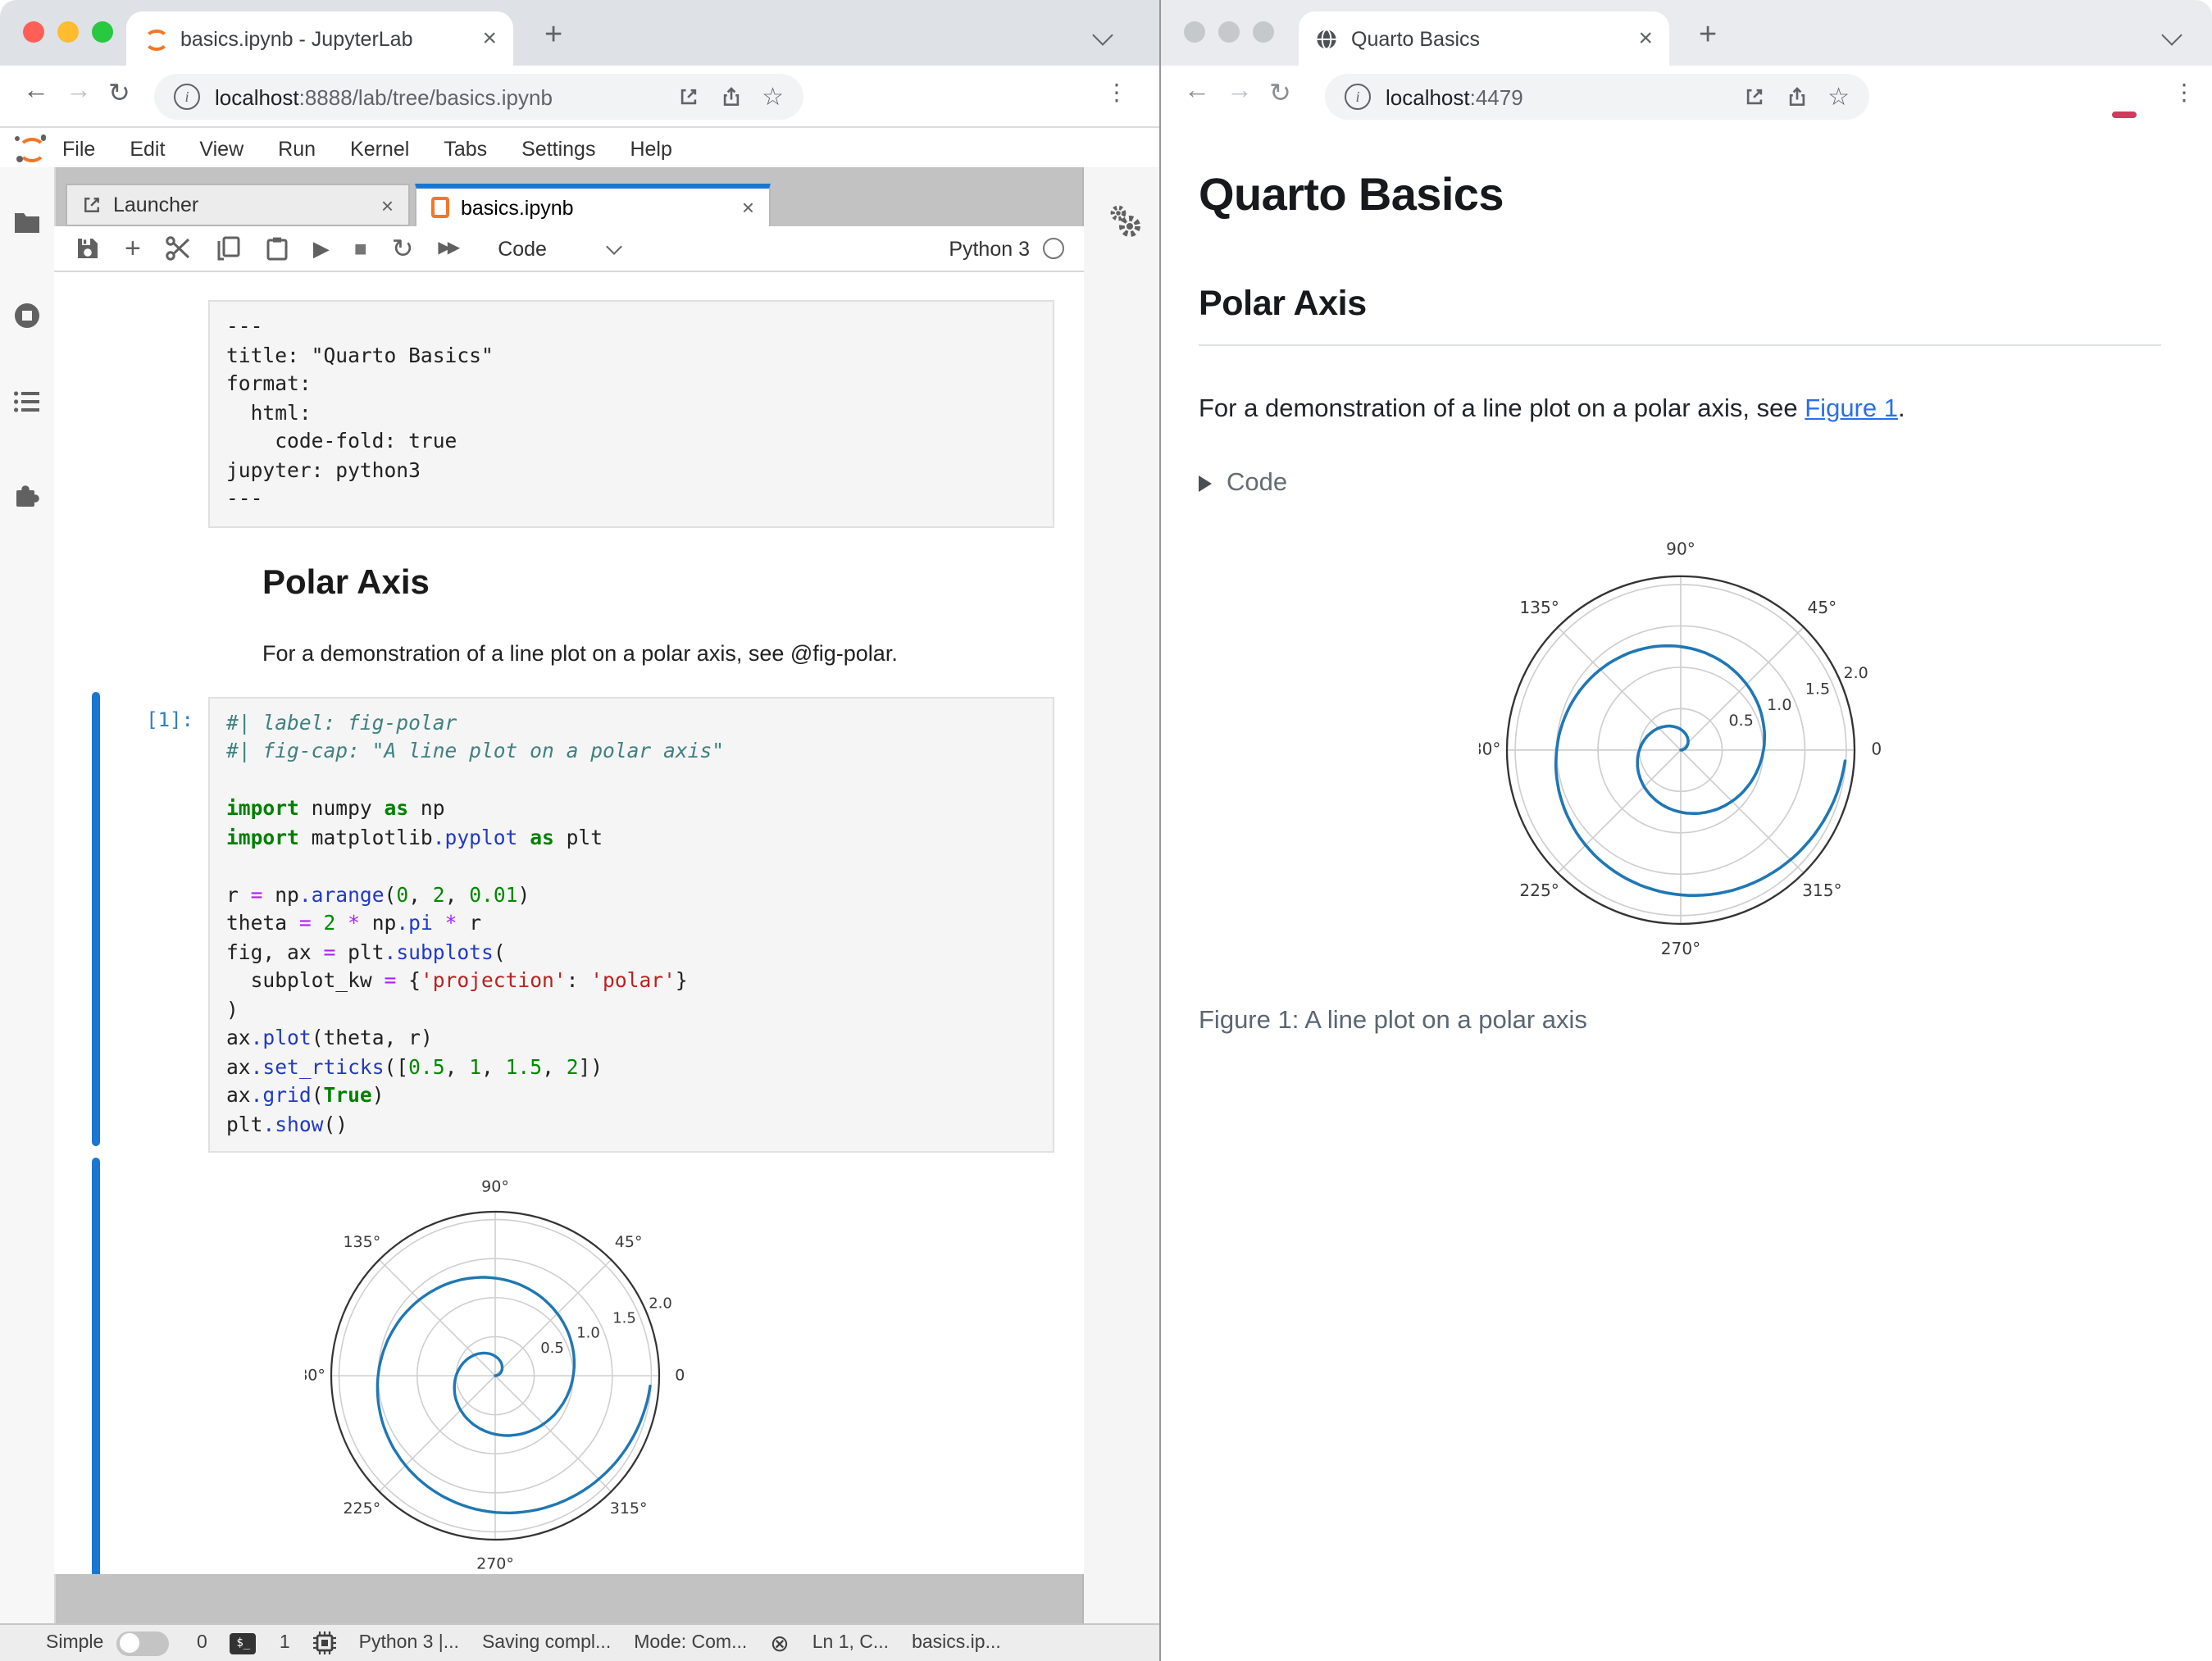 Image resolution: width=2212 pixels, height=1661 pixels. I want to click on figure-1-link: Figure 1, so click(1851, 409).